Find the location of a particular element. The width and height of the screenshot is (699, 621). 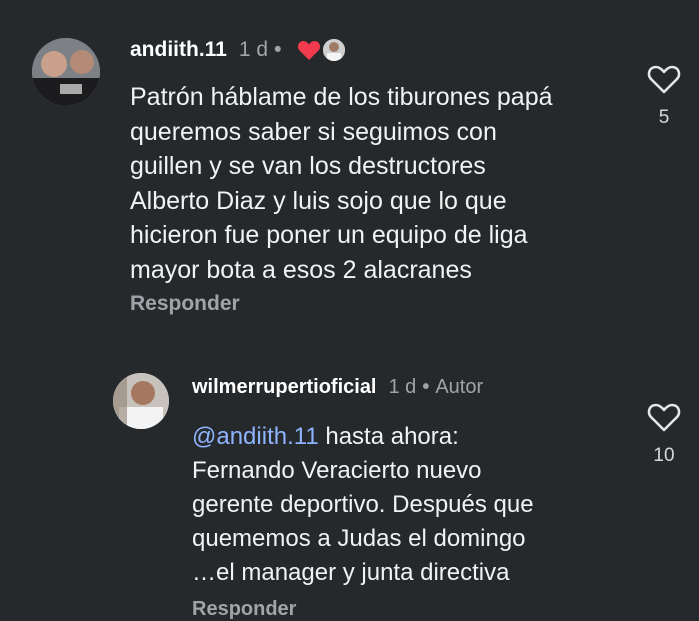

avatar-wilmerrupertioficial is located at coordinates (141, 401).